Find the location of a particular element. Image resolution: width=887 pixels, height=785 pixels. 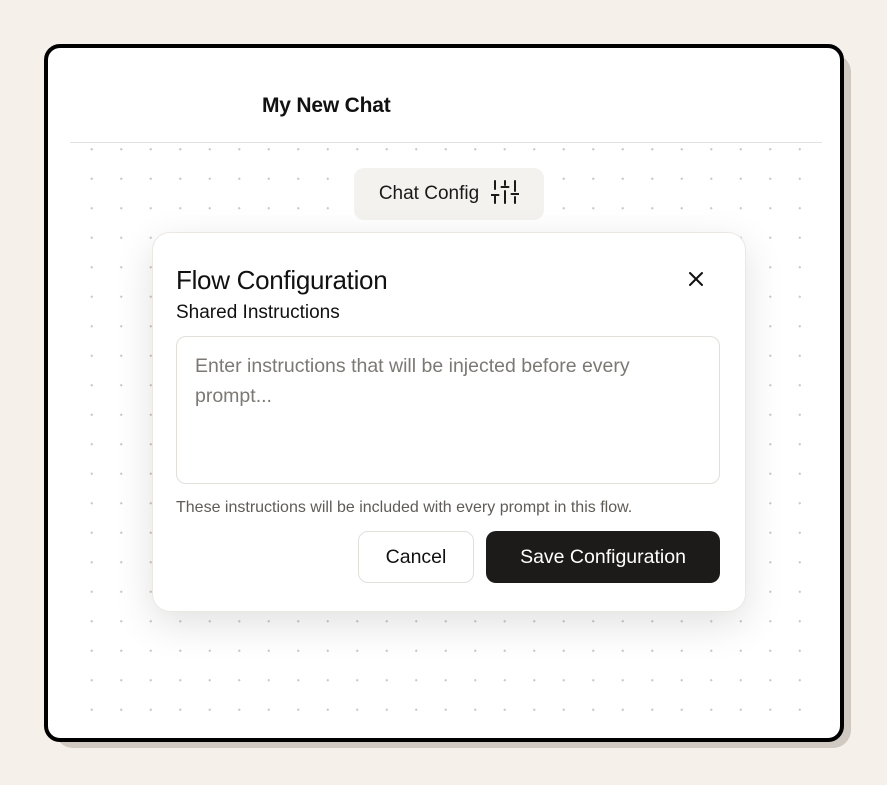

modal-title: Flow Configuration is located at coordinates (282, 280).